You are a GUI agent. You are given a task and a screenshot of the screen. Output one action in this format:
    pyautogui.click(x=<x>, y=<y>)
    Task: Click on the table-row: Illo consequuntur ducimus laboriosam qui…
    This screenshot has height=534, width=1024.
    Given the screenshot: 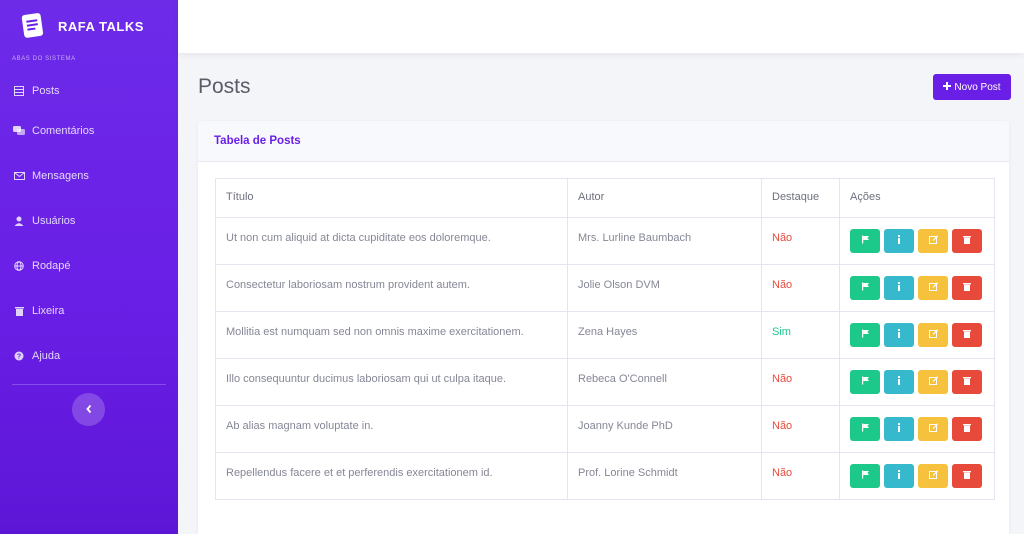 What is the action you would take?
    pyautogui.click(x=605, y=382)
    